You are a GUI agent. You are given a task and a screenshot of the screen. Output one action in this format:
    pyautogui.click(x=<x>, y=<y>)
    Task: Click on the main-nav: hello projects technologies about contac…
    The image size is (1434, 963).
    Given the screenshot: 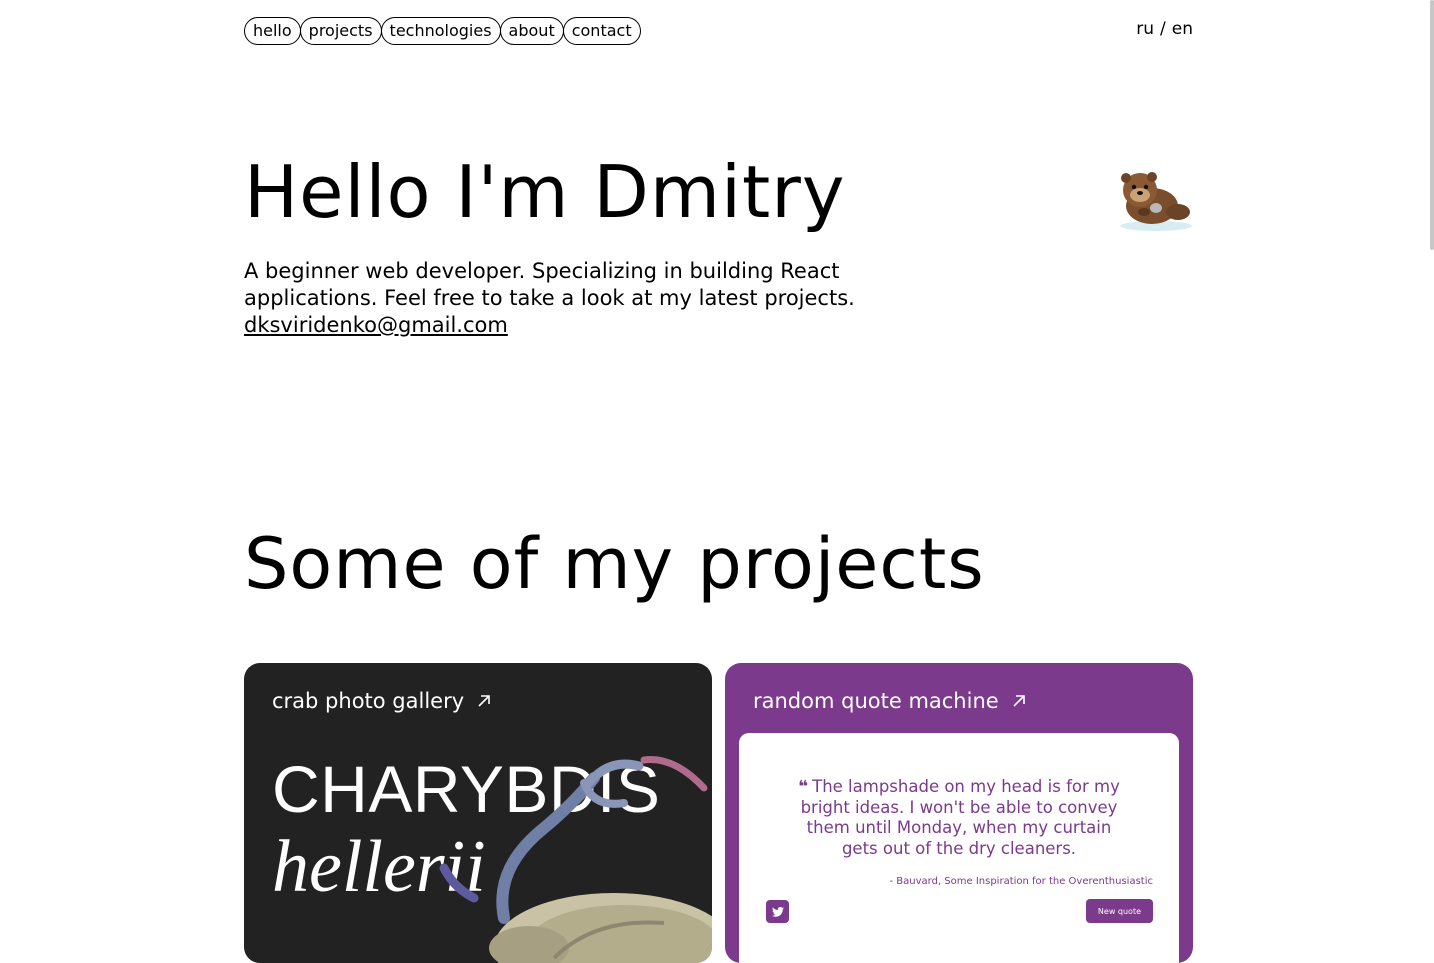 What is the action you would take?
    pyautogui.click(x=442, y=31)
    